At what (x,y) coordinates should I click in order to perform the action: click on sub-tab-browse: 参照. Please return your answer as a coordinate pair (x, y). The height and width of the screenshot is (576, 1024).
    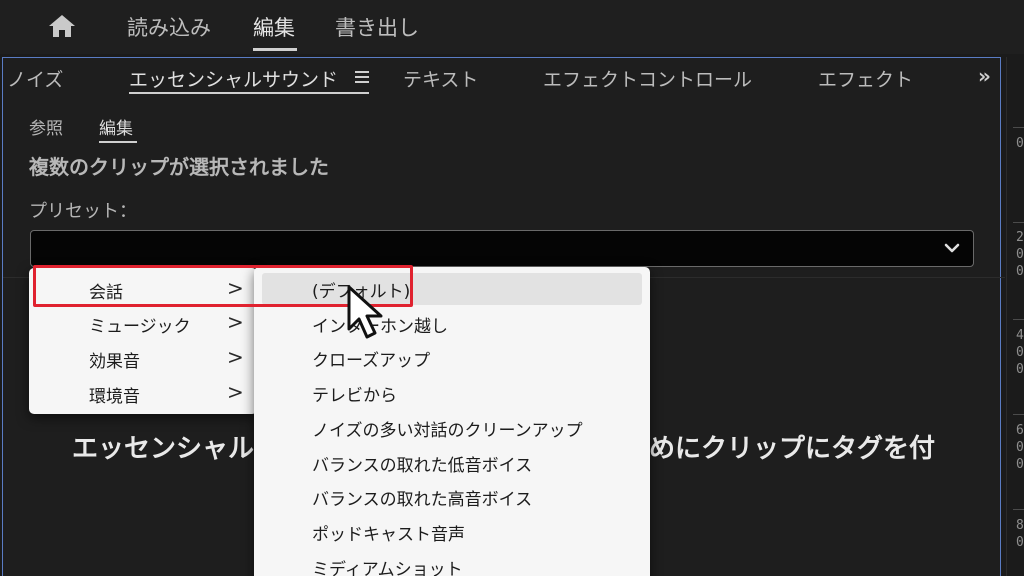
    Looking at the image, I should click on (46, 126).